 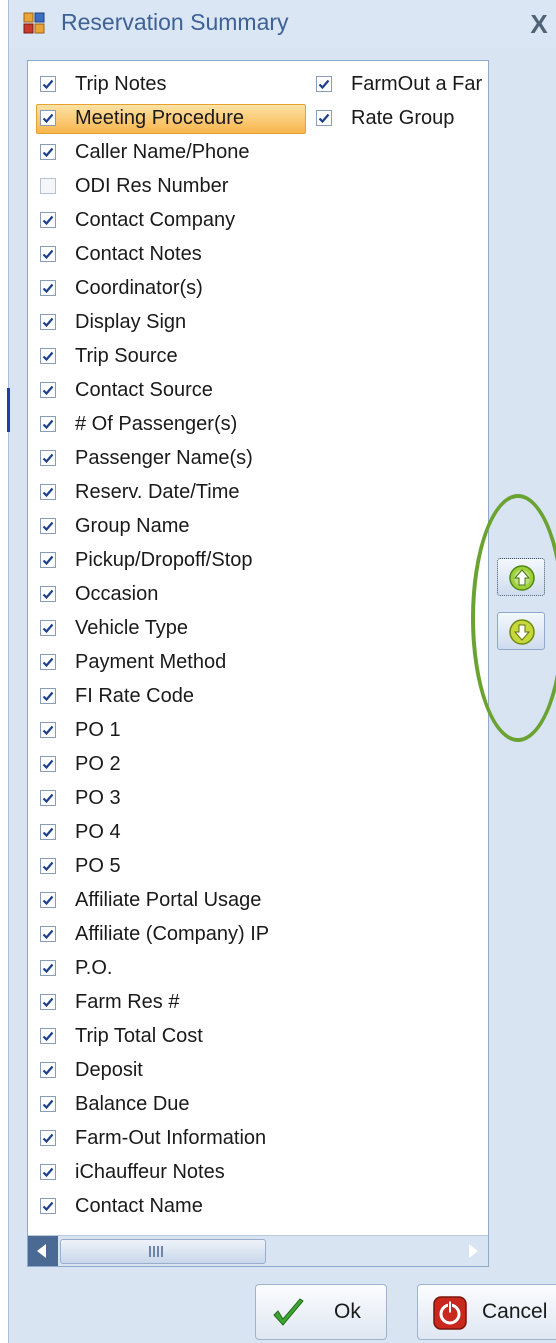 I want to click on horizontal-scrollbar, so click(x=258, y=1250).